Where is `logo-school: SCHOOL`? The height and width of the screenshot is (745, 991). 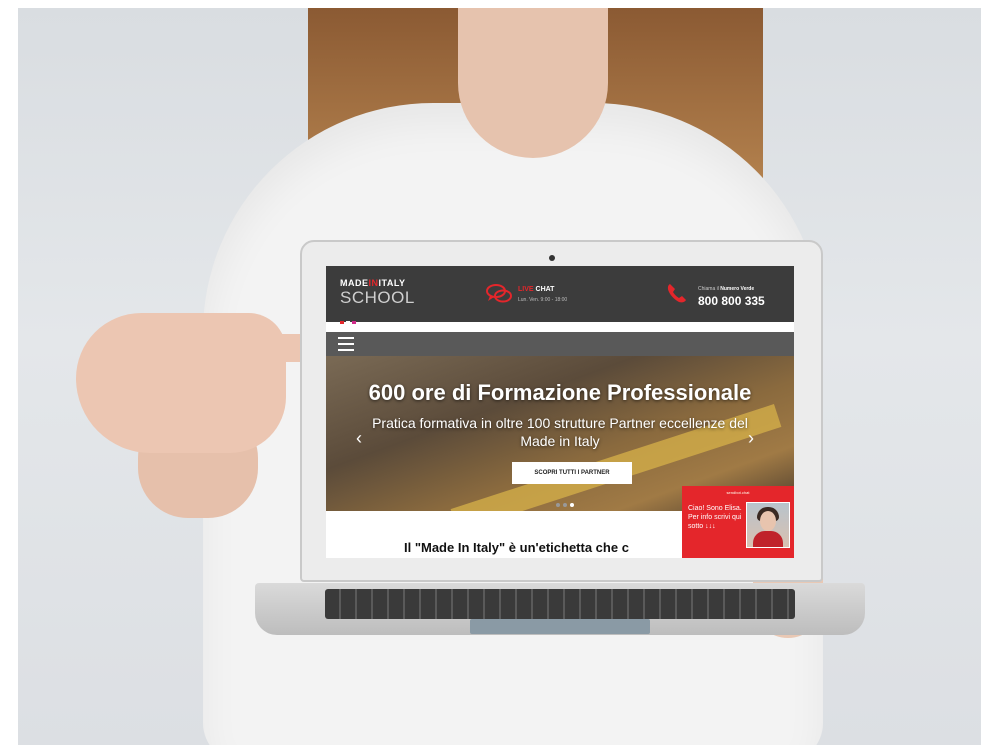
logo-school: SCHOOL is located at coordinates (377, 297).